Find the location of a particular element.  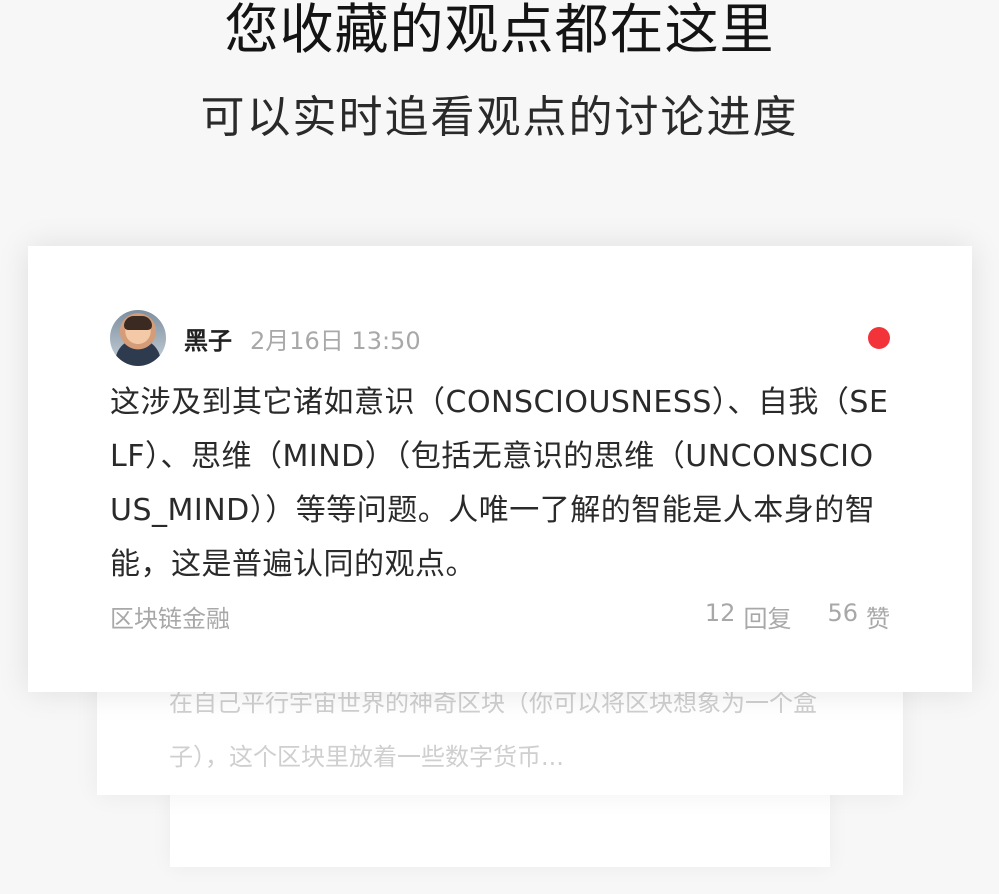

like-label: 赞 is located at coordinates (878, 618).